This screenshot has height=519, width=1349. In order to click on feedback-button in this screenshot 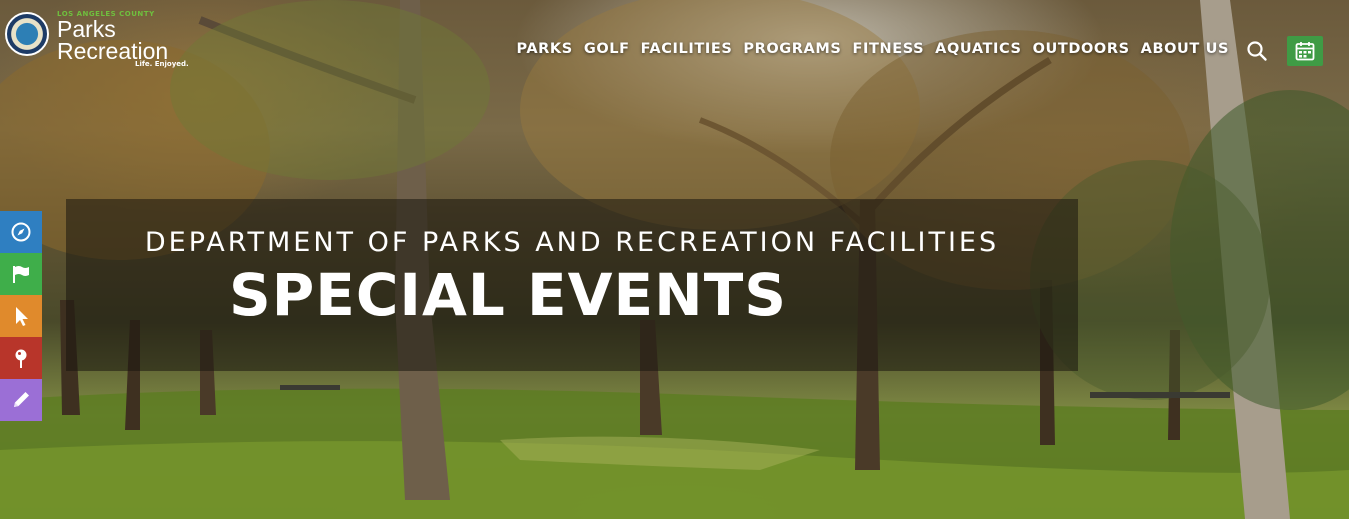, I will do `click(21, 400)`.